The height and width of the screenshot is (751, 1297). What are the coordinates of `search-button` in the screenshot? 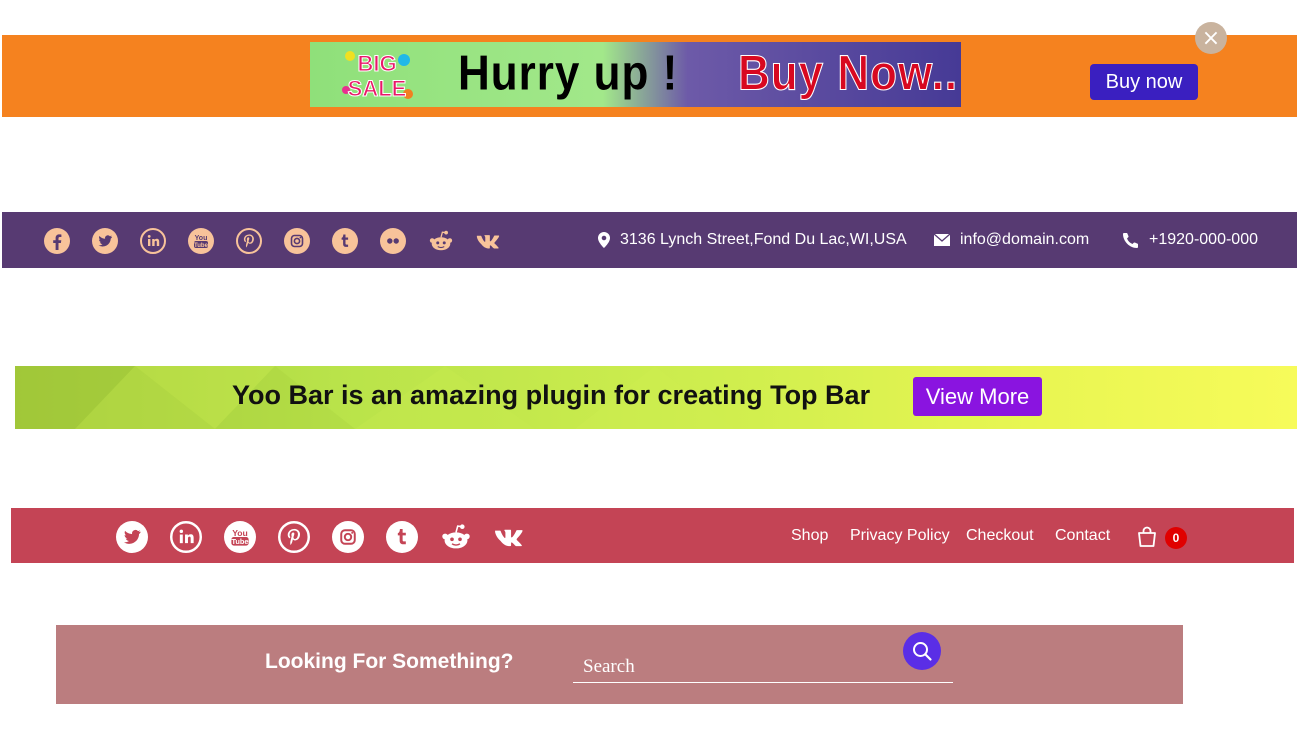 It's located at (922, 651).